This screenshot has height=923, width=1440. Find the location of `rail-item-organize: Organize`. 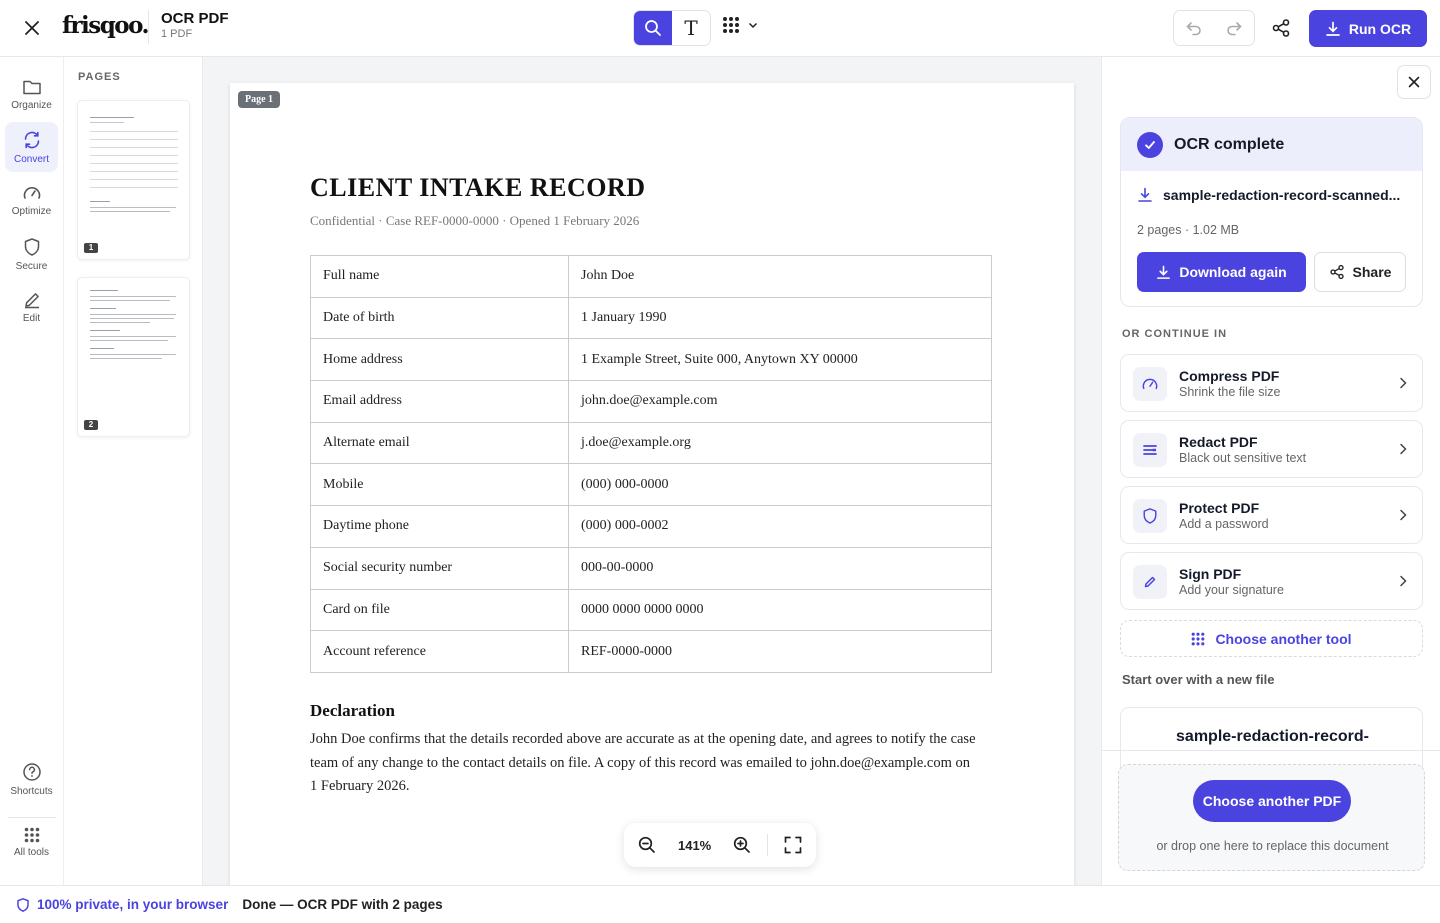

rail-item-organize: Organize is located at coordinates (31, 94).